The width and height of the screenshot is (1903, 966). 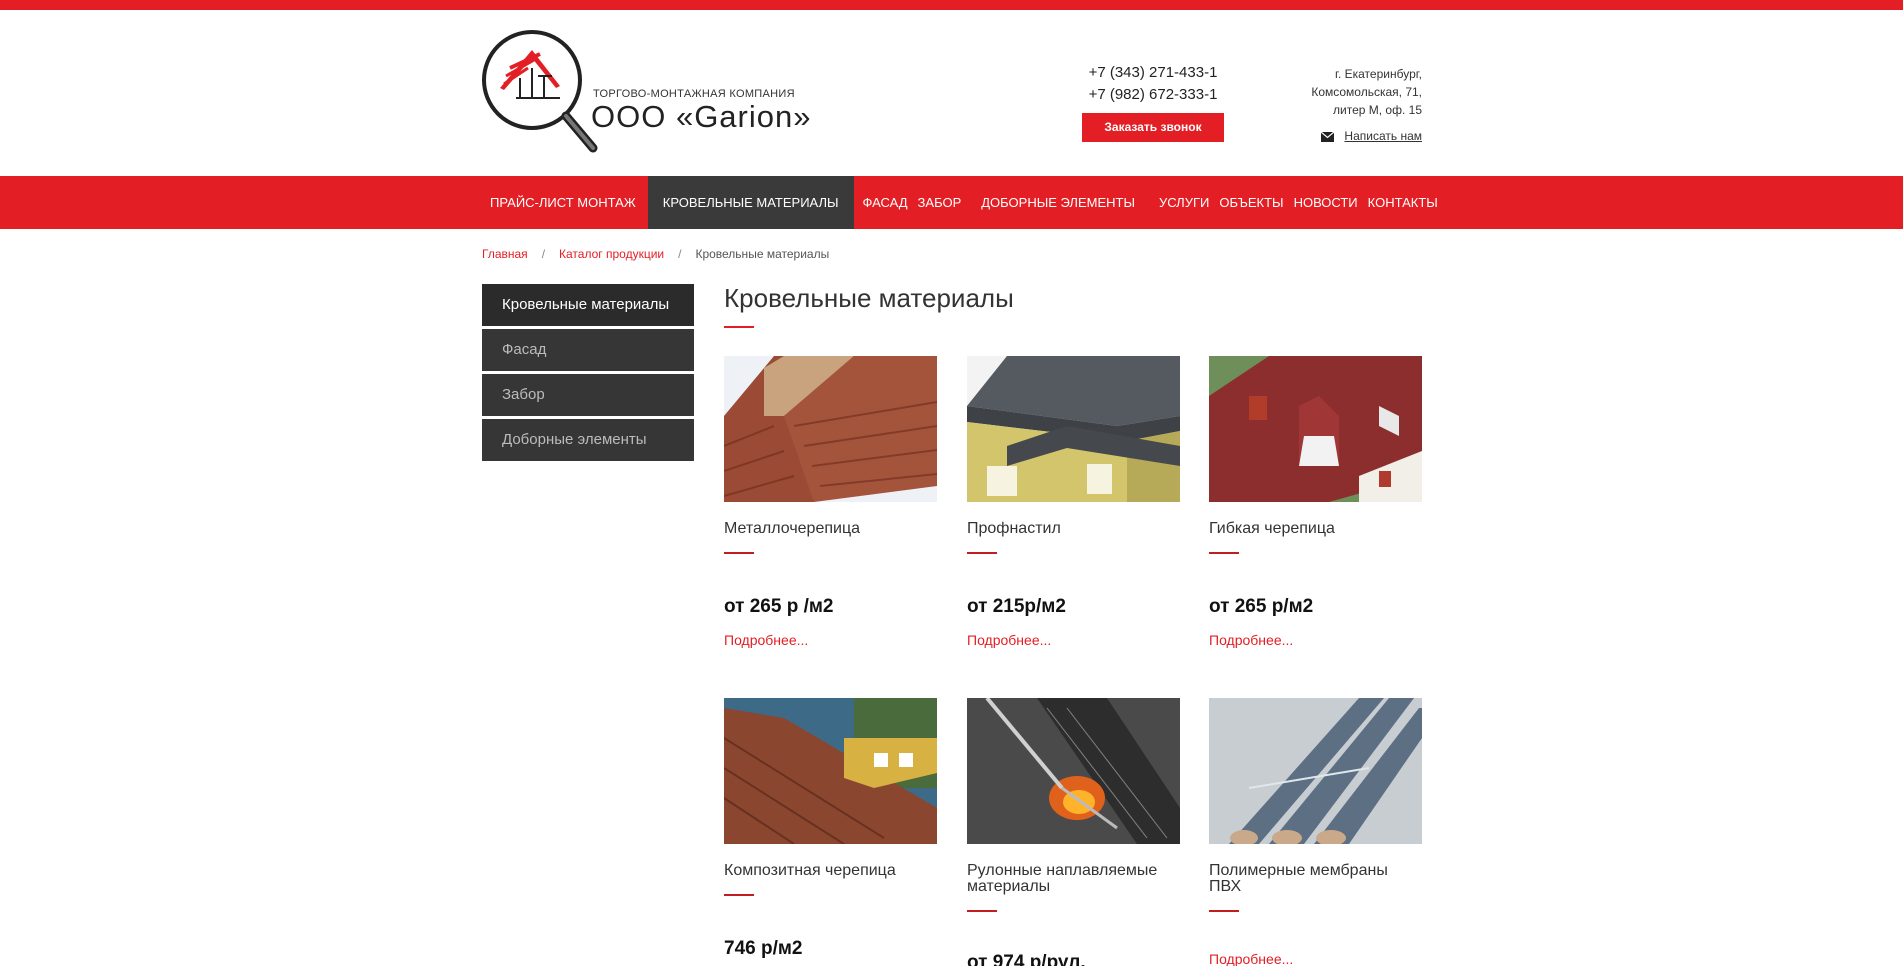 I want to click on pvc-membrane-image, so click(x=1315, y=771).